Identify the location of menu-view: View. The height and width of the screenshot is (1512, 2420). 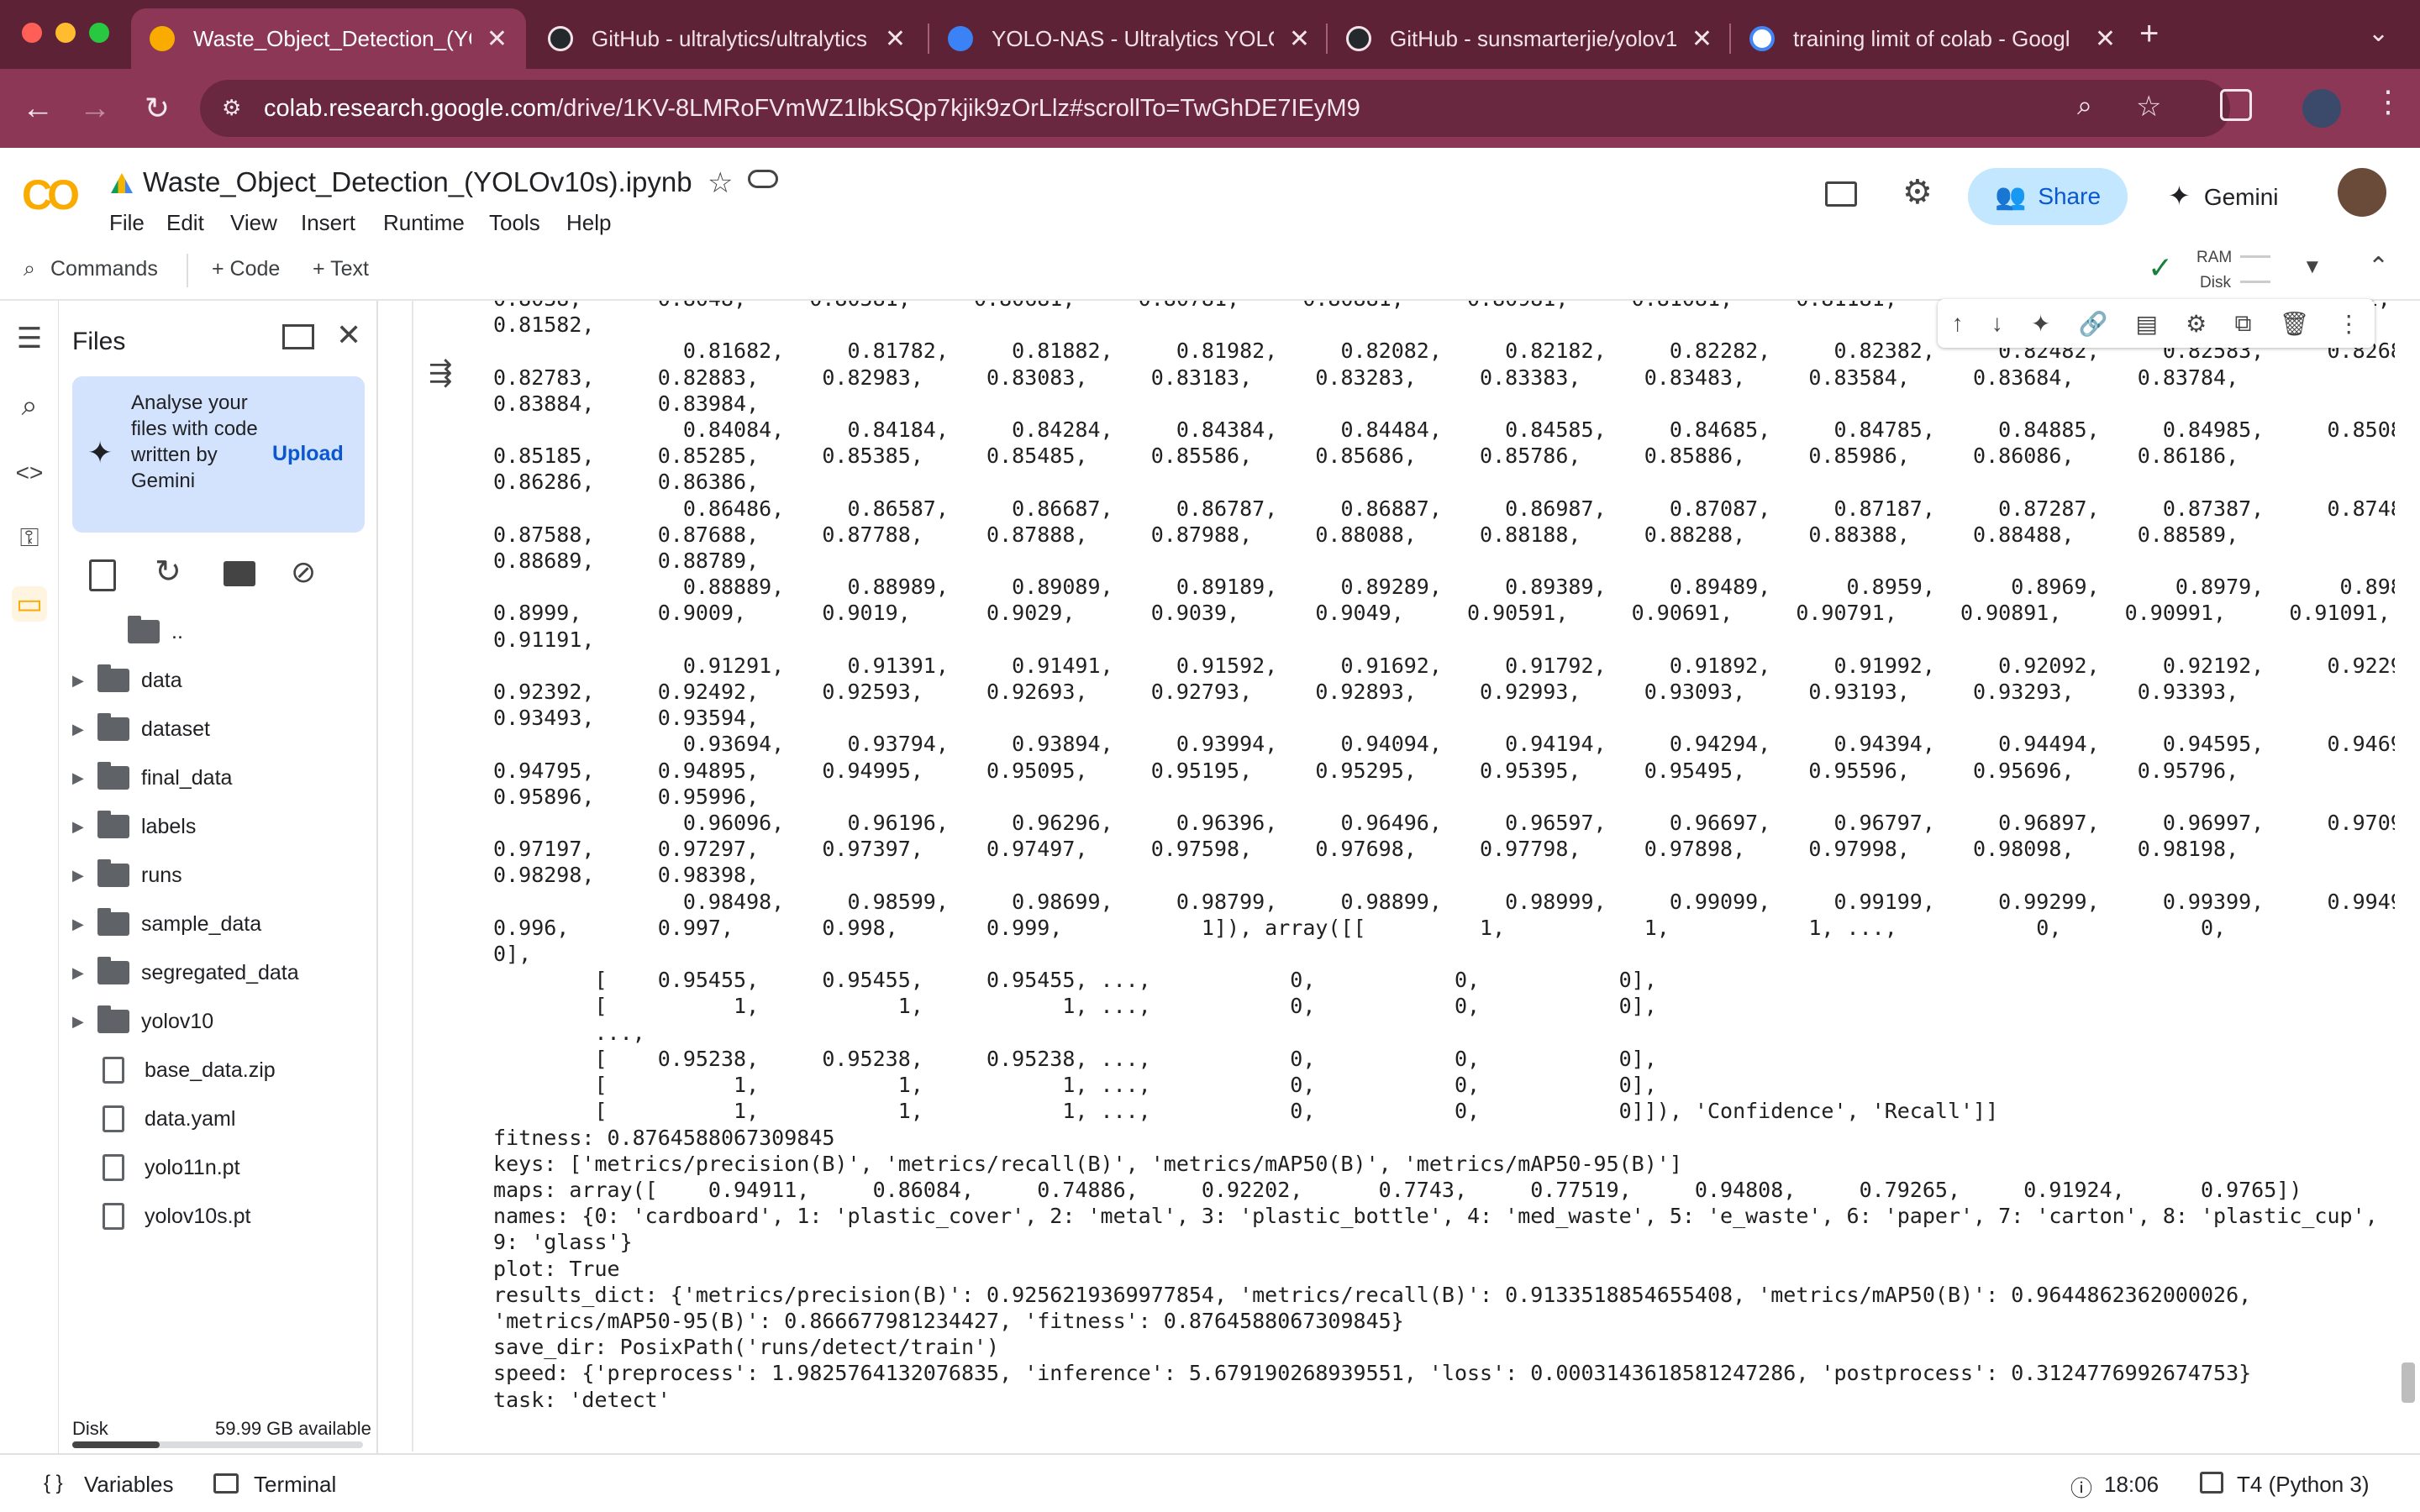
(254, 223).